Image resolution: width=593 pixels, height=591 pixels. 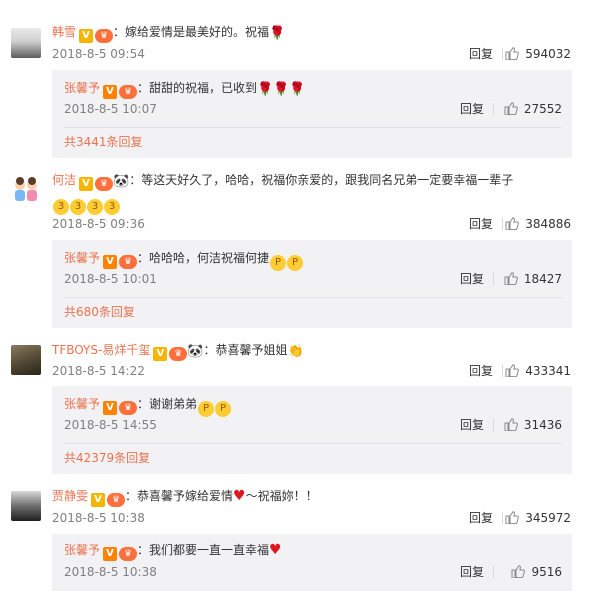 I want to click on like-count: 594032, so click(x=548, y=54).